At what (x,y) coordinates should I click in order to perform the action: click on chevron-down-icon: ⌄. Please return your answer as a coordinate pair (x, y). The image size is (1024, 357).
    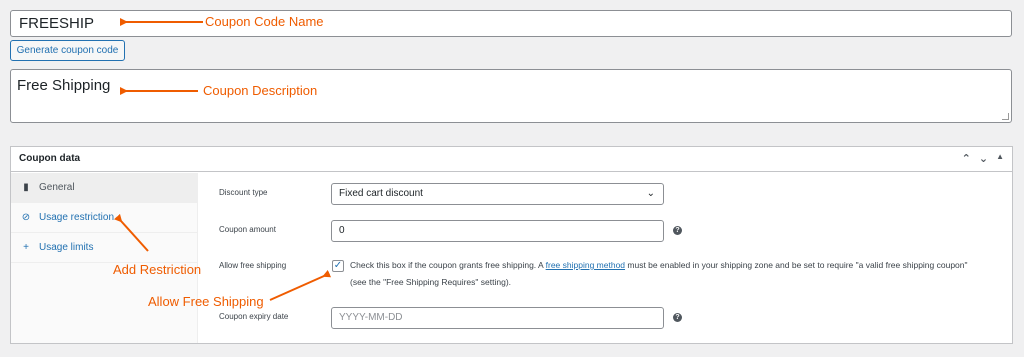
    Looking at the image, I should click on (650, 193).